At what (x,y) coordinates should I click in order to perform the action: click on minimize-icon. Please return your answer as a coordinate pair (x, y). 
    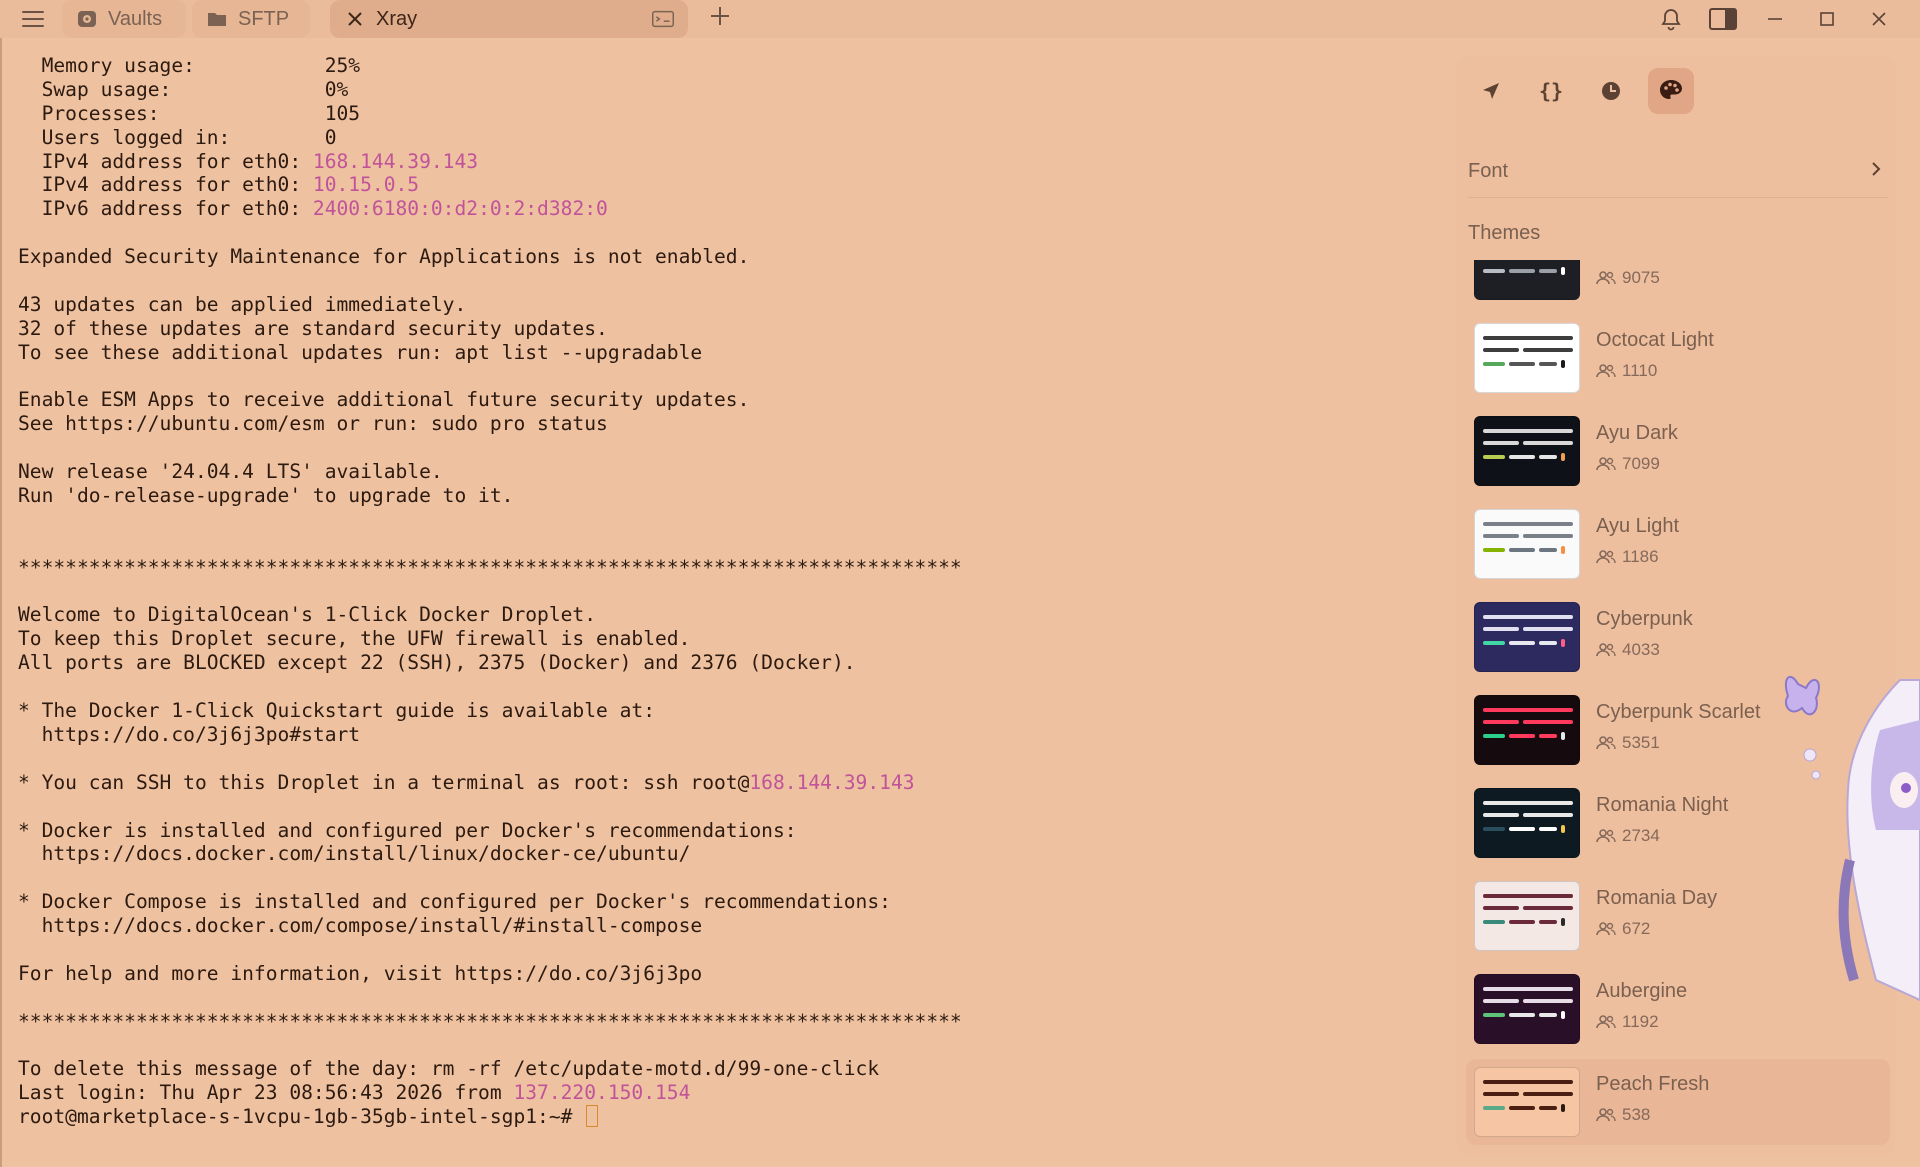
    Looking at the image, I should click on (1775, 19).